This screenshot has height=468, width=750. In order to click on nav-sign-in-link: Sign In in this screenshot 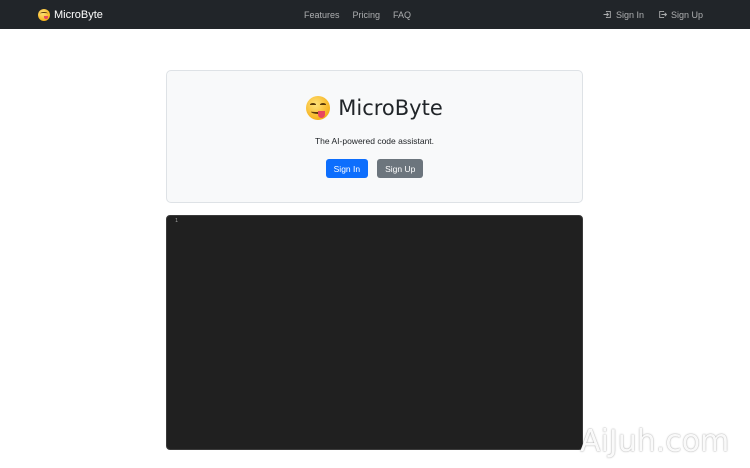, I will do `click(623, 15)`.